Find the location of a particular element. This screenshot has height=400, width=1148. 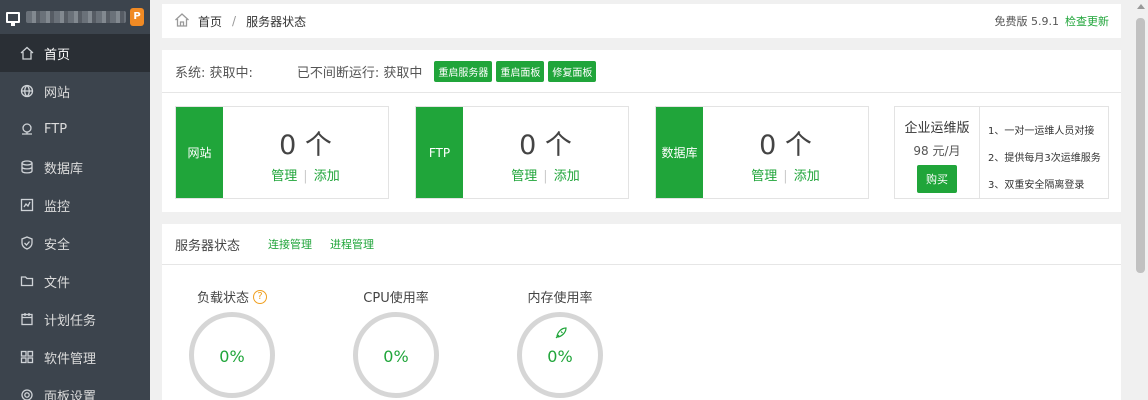

sidebar-item-website: 网站 is located at coordinates (75, 91).